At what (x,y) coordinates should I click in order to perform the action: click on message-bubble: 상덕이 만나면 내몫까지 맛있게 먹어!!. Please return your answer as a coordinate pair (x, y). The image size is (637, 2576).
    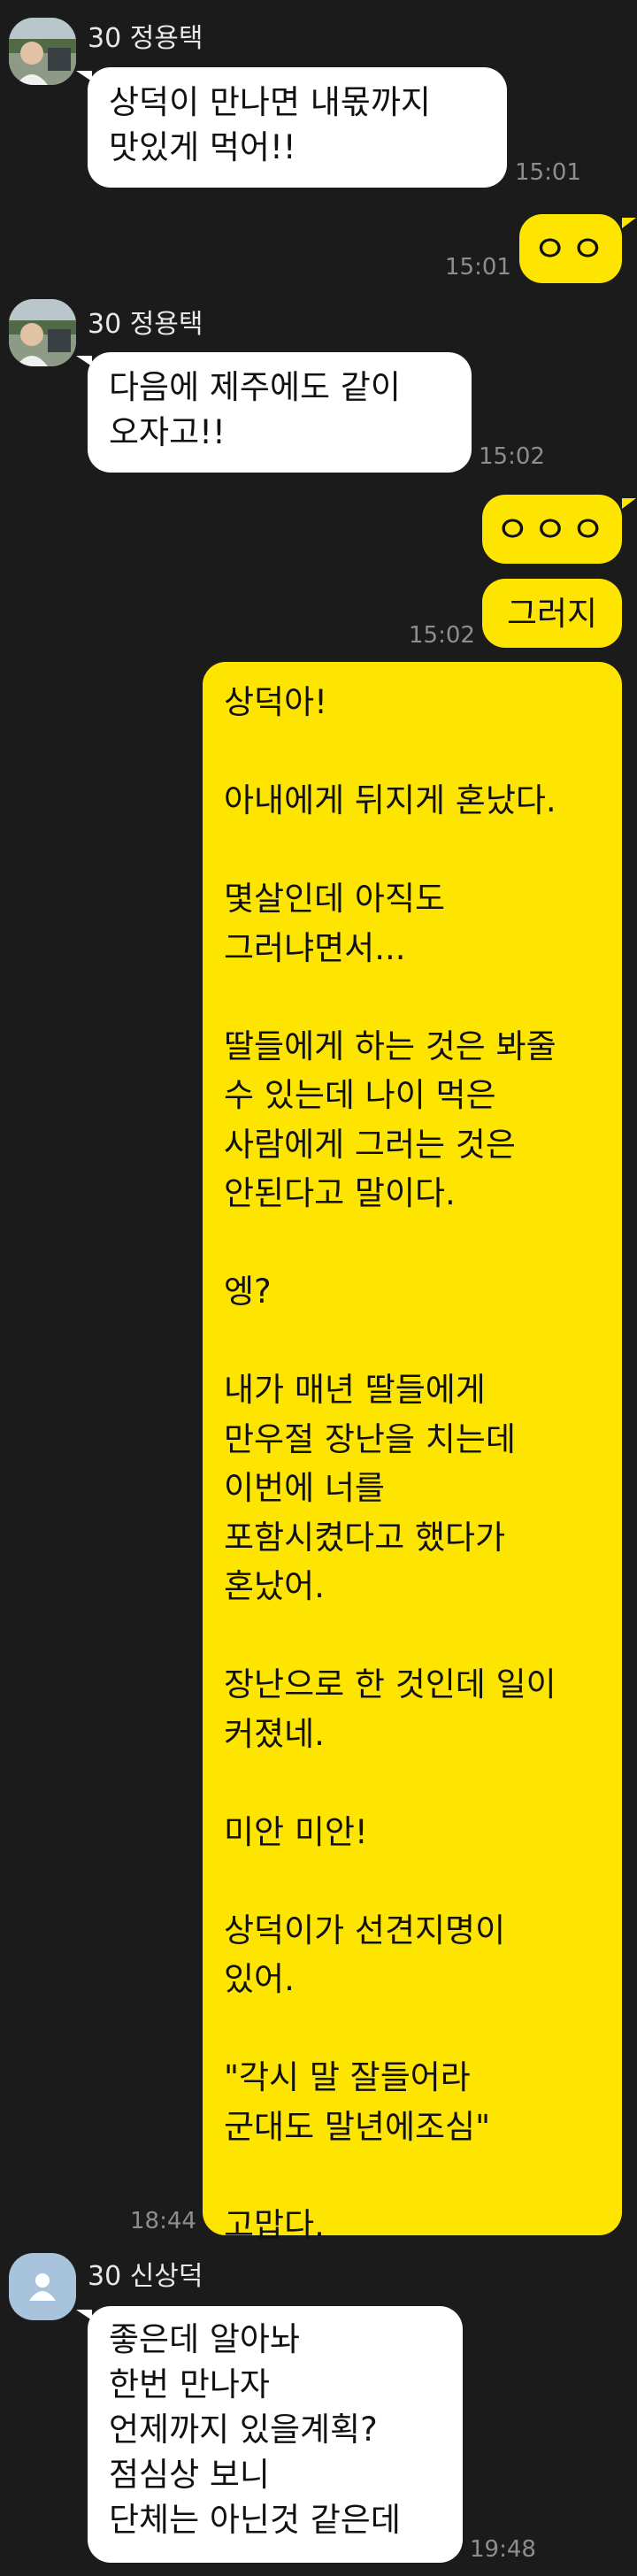
    Looking at the image, I should click on (297, 127).